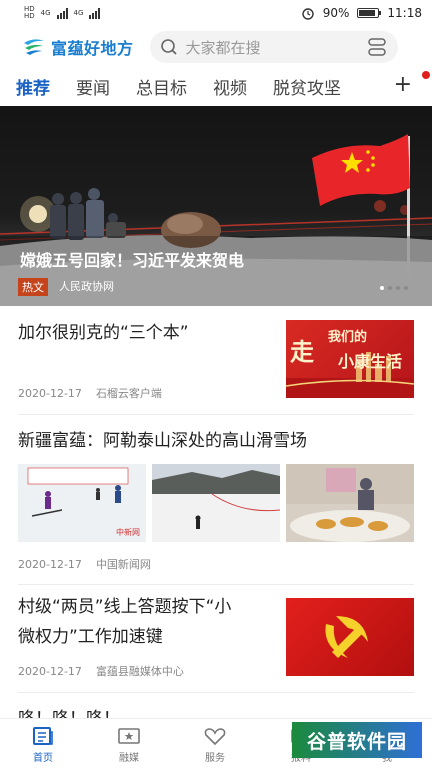 The width and height of the screenshot is (432, 768). What do you see at coordinates (132, 259) in the screenshot?
I see `hero-title: 嫦娥五号回家！习近平发来贺电` at bounding box center [132, 259].